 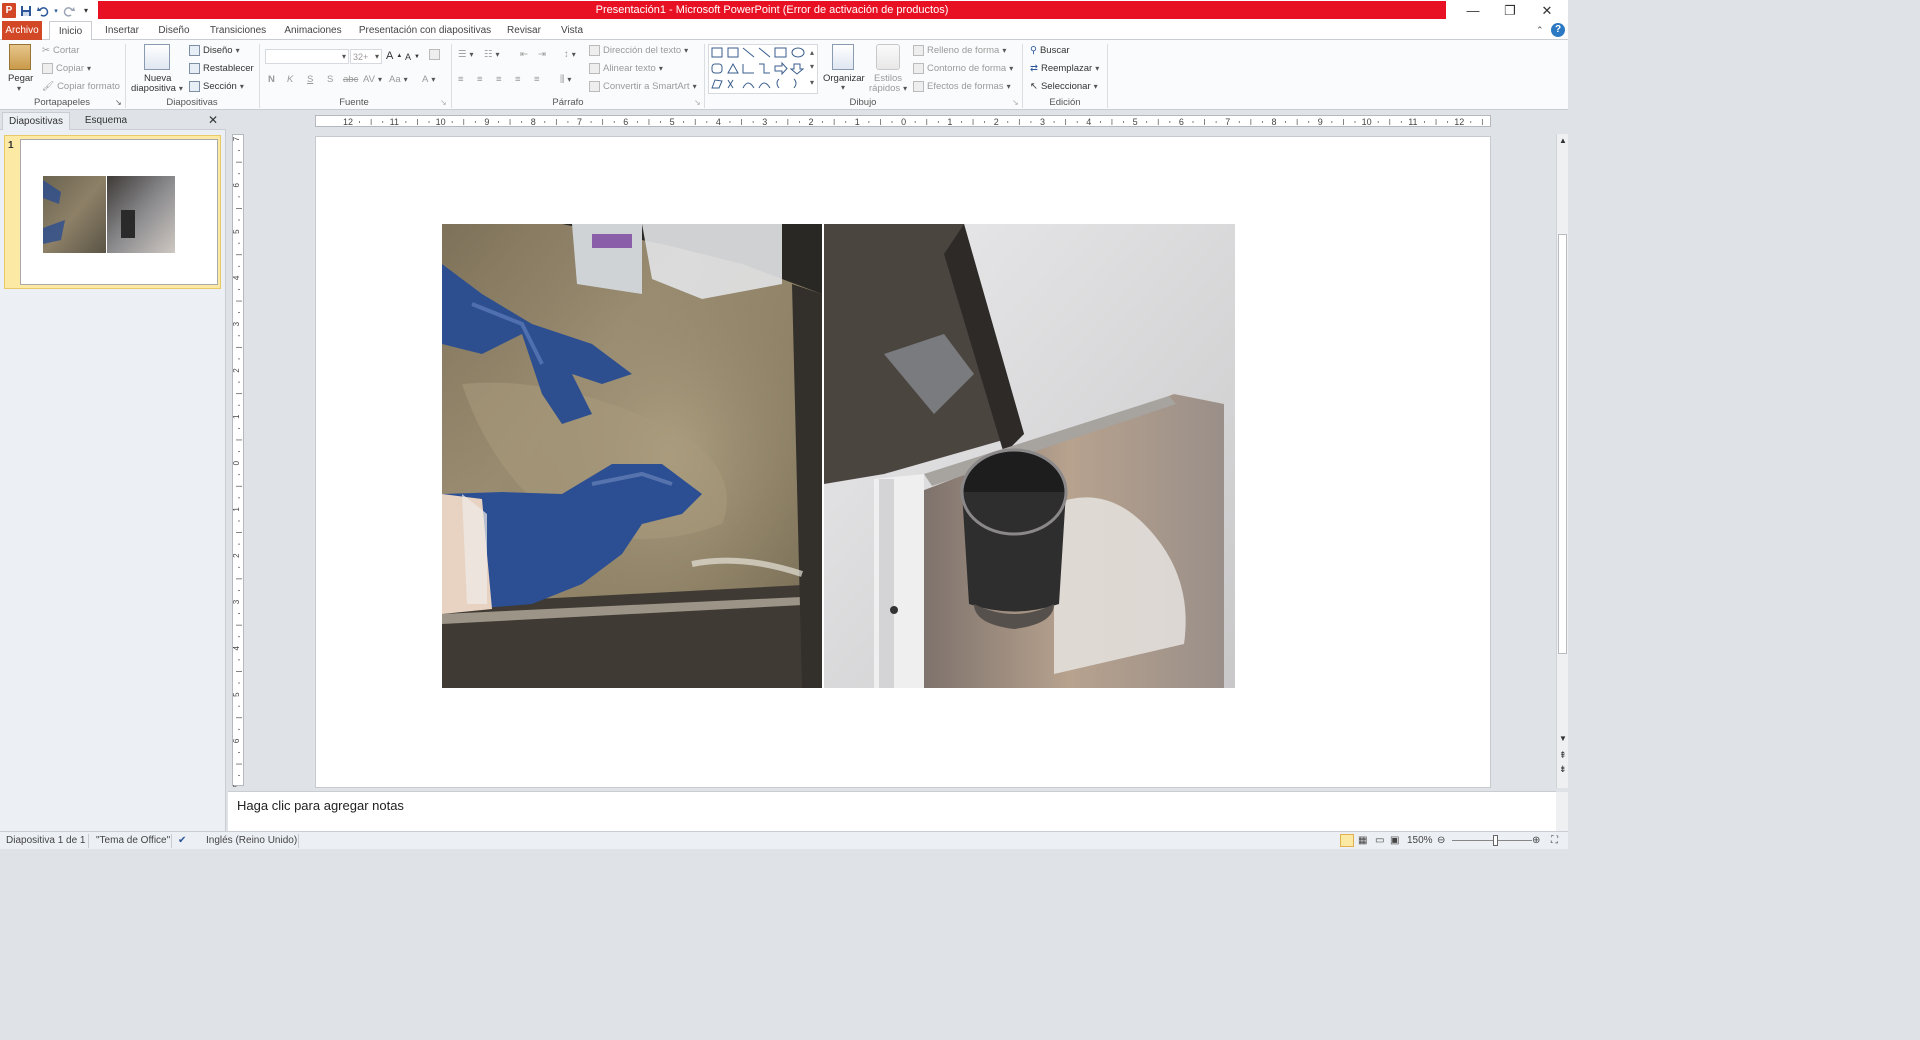 I want to click on tab-presentacion: Presentación con diapositivas, so click(x=425, y=30).